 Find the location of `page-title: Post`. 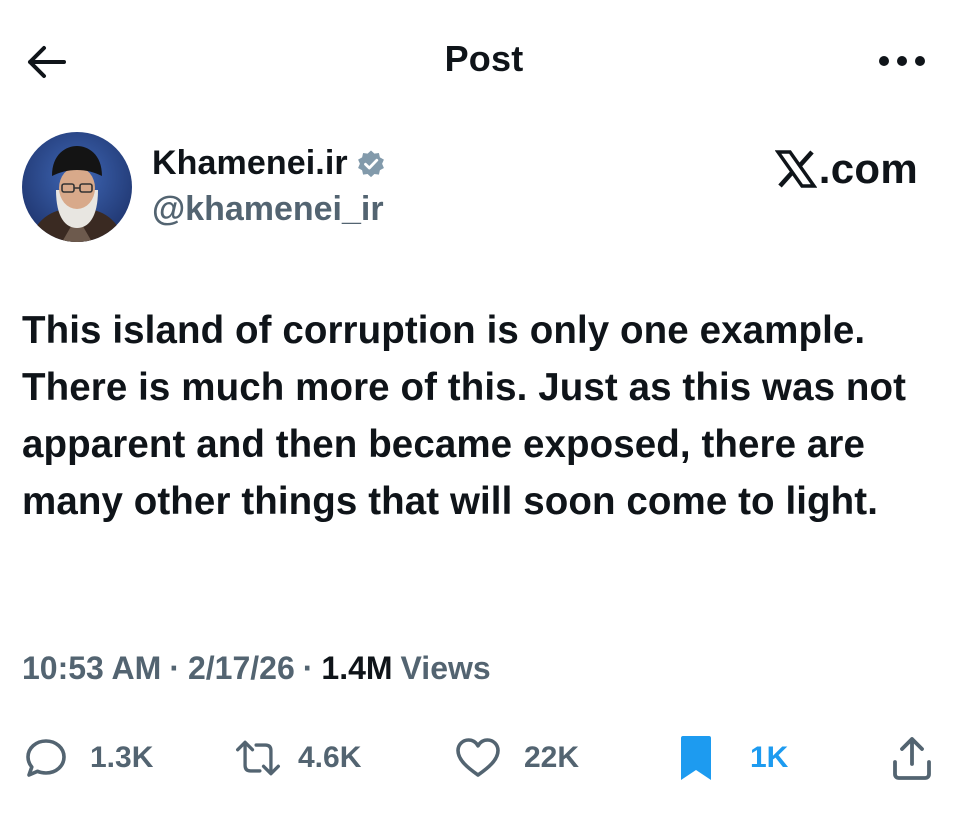

page-title: Post is located at coordinates (484, 58).